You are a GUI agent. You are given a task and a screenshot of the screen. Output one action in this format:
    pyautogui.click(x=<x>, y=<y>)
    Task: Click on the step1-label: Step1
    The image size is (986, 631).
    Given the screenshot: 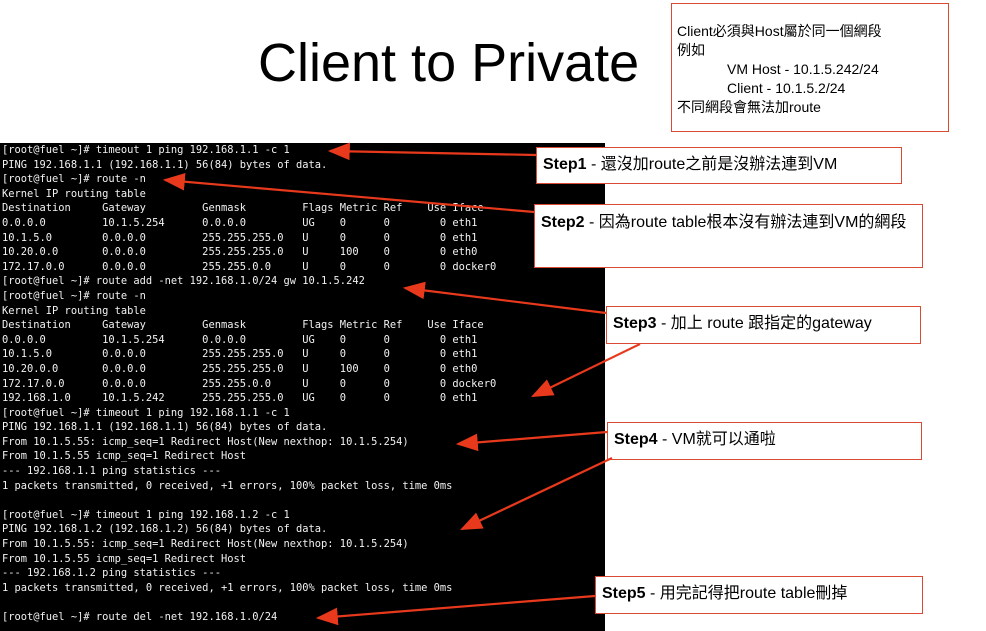 What is the action you would take?
    pyautogui.click(x=565, y=164)
    